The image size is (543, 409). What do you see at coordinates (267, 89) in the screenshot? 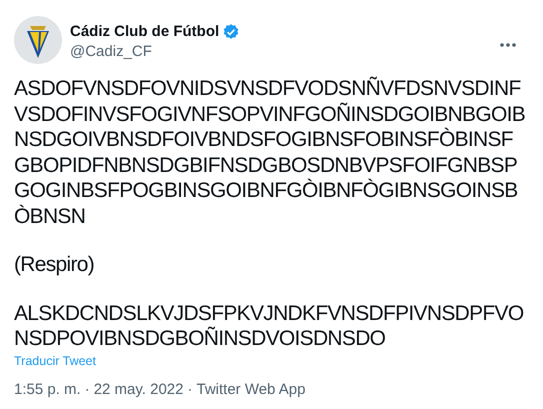
I see `tweet-text-line: ASDOFVNSDFOVNIDSVNSDFVODSNÑVFDSNVSDINF` at bounding box center [267, 89].